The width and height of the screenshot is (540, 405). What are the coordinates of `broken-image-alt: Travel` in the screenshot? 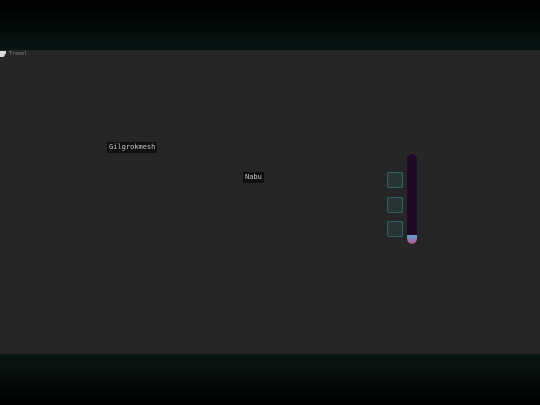 It's located at (18, 54).